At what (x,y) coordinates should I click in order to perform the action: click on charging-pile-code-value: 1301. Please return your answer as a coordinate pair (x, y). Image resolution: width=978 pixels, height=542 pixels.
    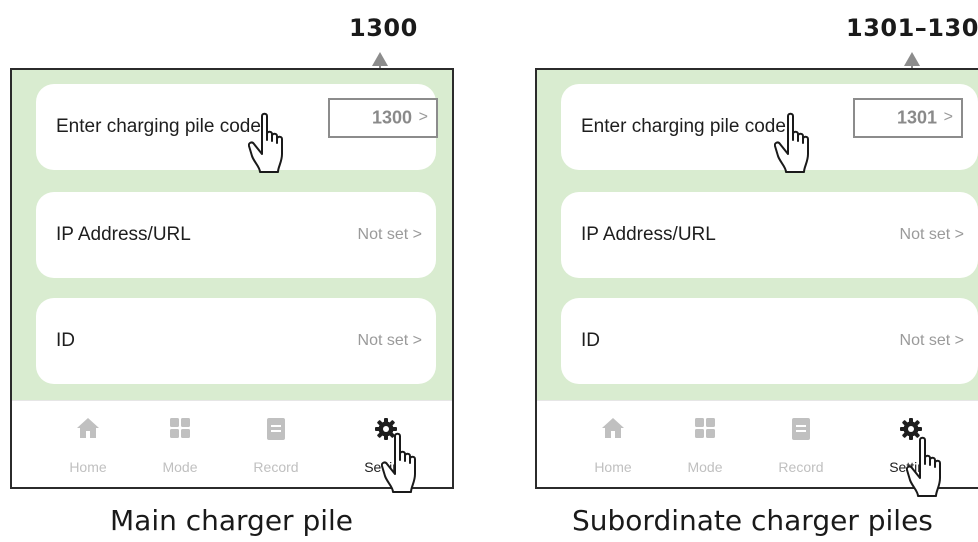
    Looking at the image, I should click on (916, 117).